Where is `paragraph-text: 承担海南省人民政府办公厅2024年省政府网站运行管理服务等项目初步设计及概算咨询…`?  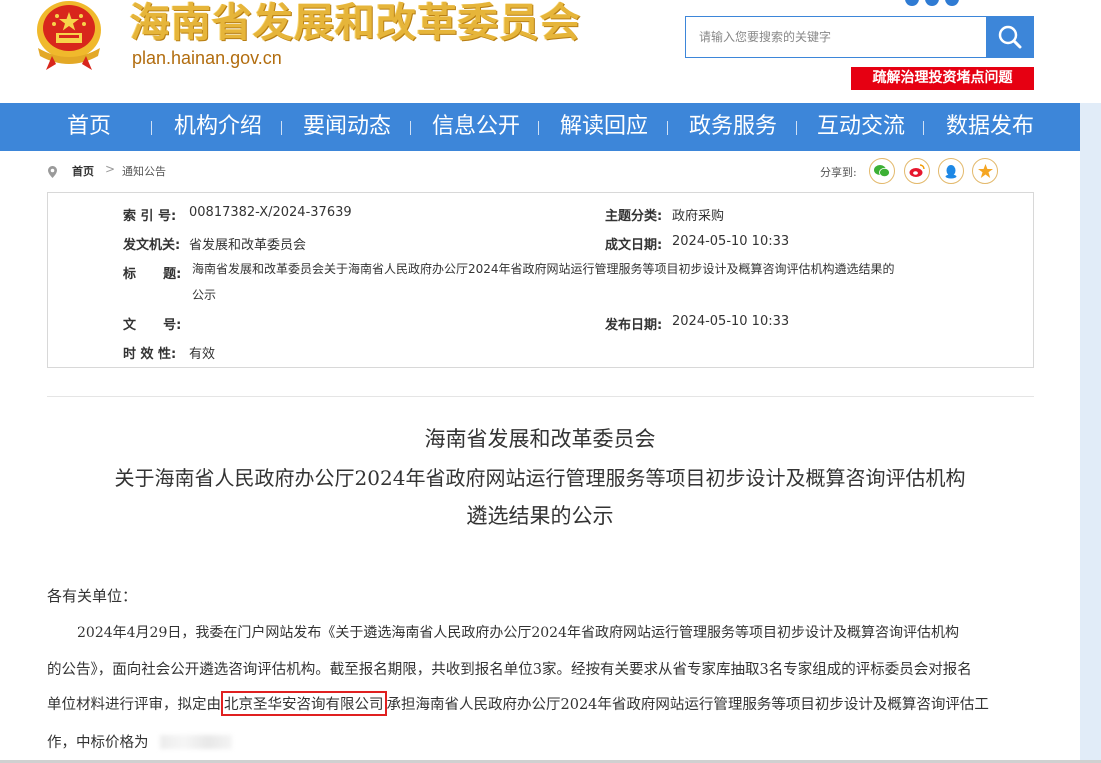 paragraph-text: 承担海南省人民政府办公厅2024年省政府网站运行管理服务等项目初步设计及概算咨询… is located at coordinates (687, 705).